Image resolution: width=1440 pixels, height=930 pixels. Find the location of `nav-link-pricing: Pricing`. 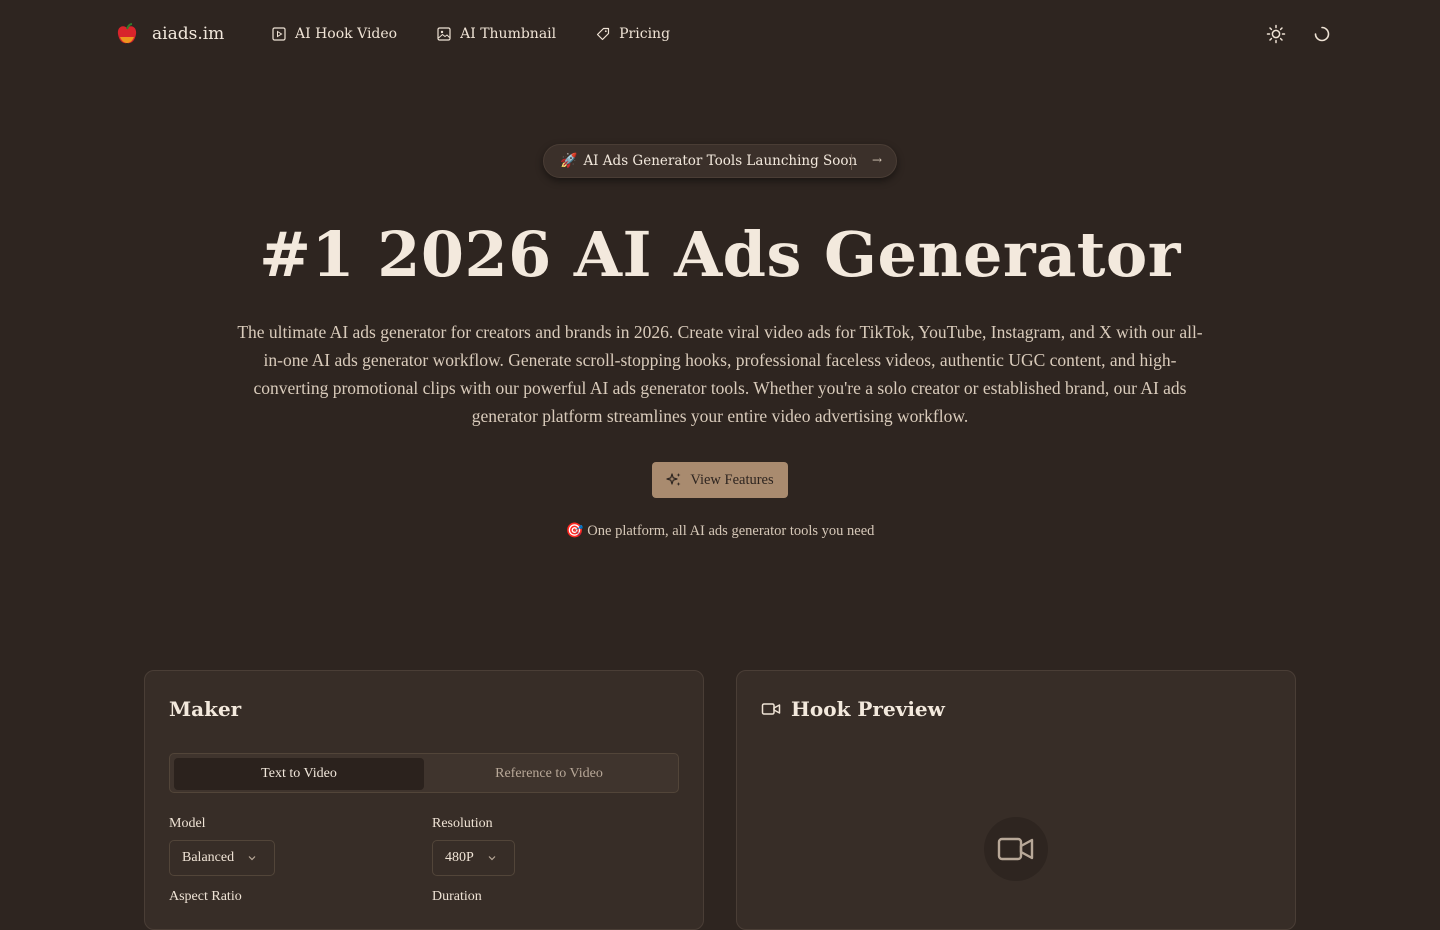

nav-link-pricing: Pricing is located at coordinates (633, 34).